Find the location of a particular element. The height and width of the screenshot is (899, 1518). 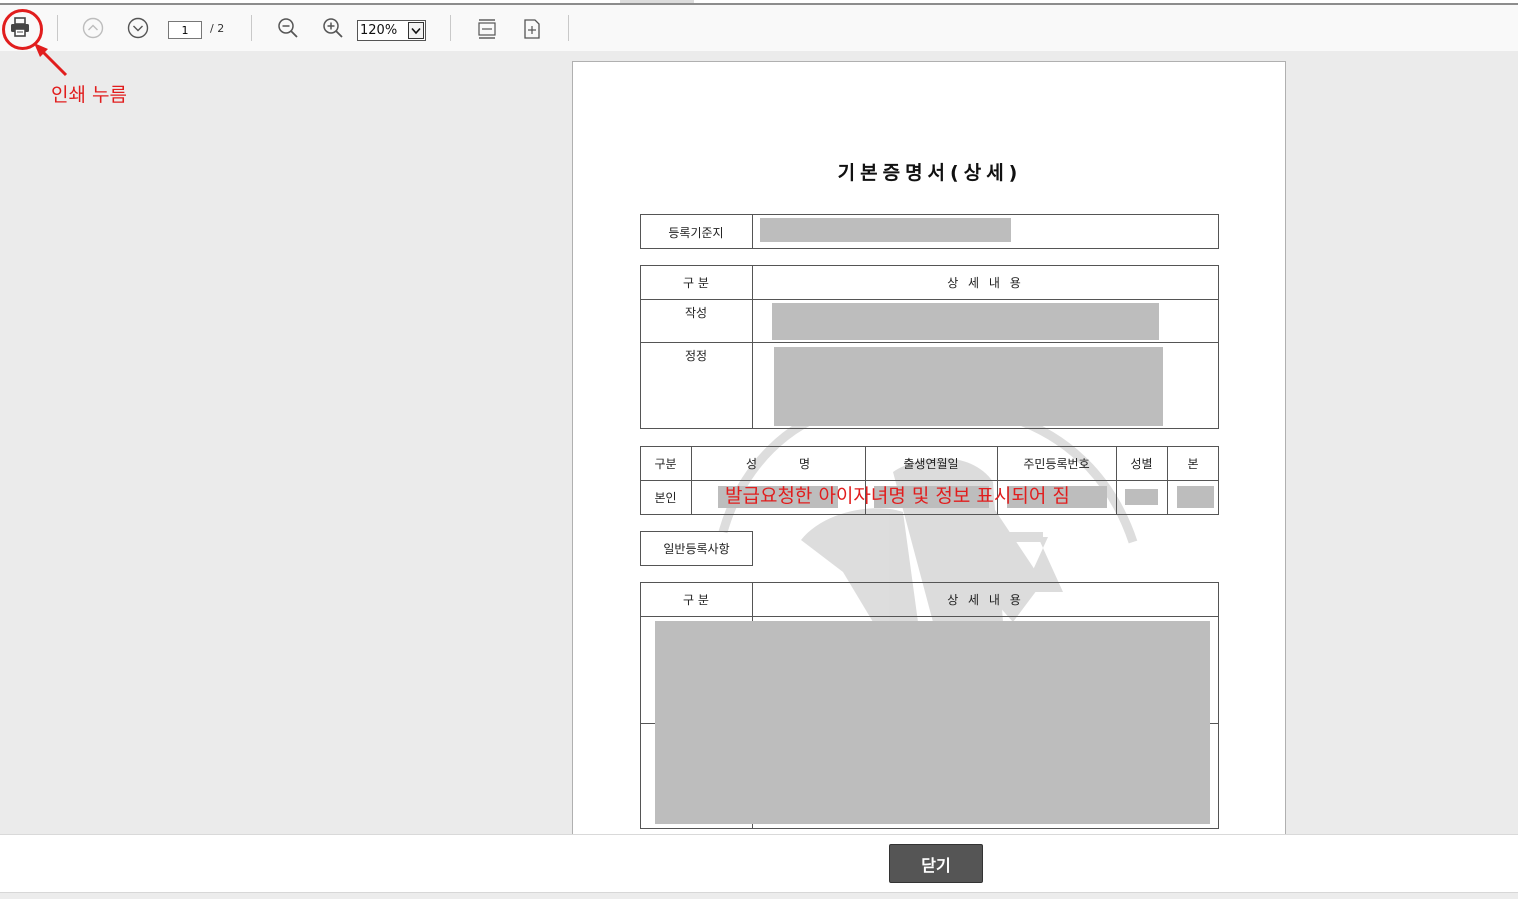

general-section-label: 일반등록사항 is located at coordinates (696, 549).